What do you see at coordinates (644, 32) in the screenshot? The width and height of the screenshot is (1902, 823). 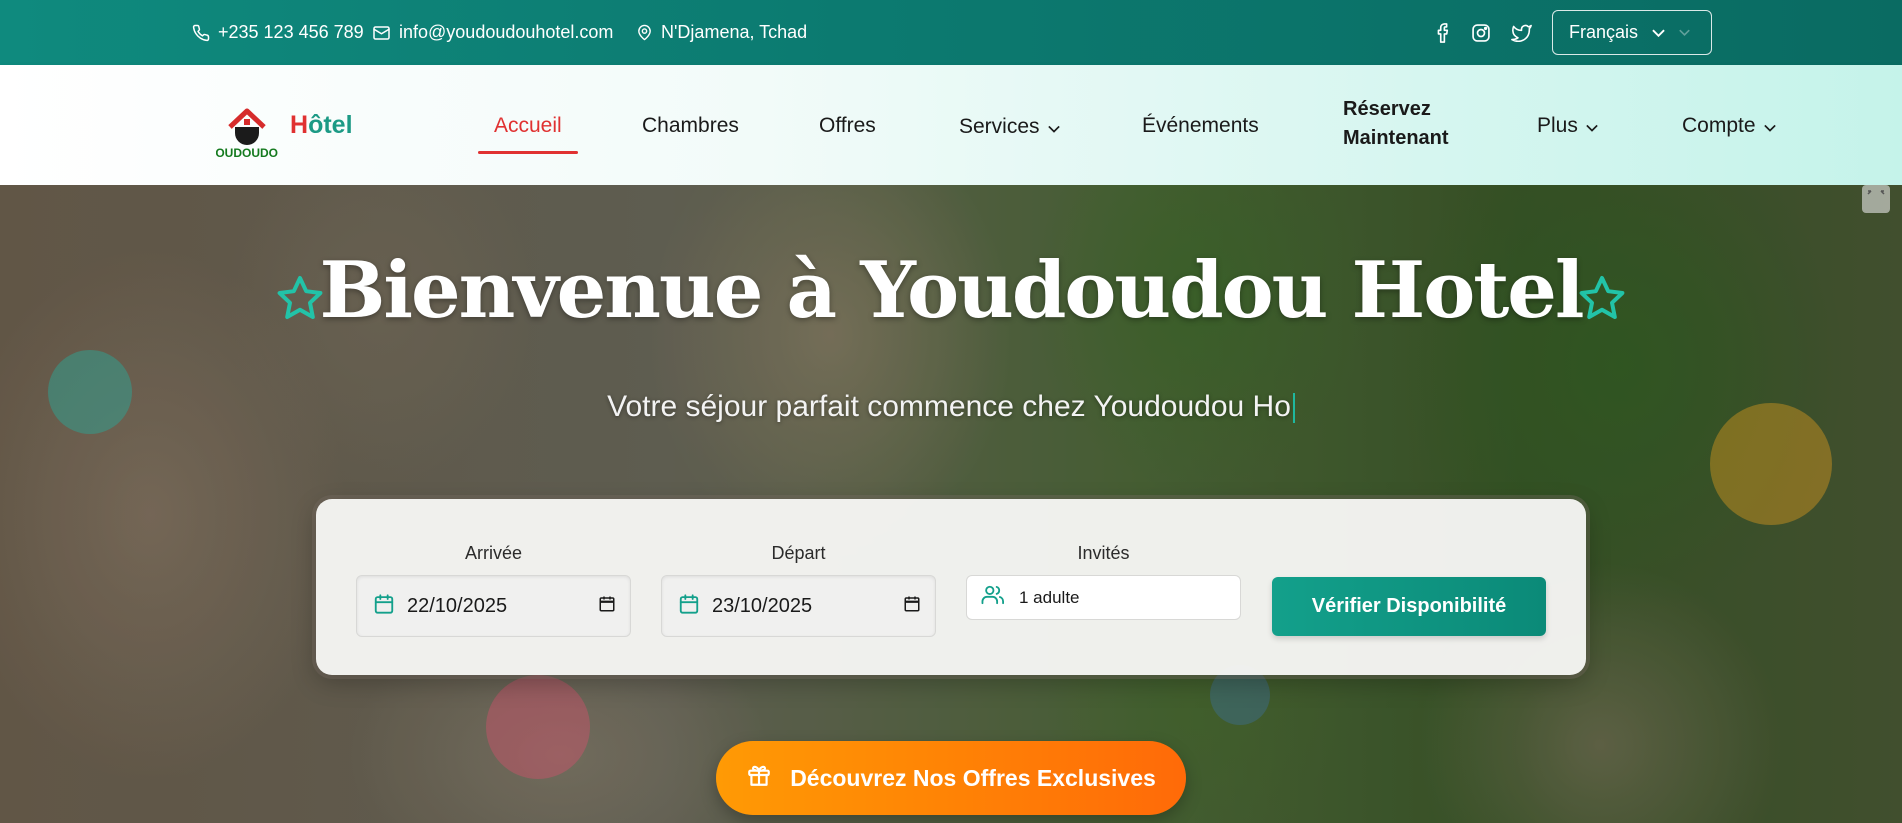 I see `map-pin-icon` at bounding box center [644, 32].